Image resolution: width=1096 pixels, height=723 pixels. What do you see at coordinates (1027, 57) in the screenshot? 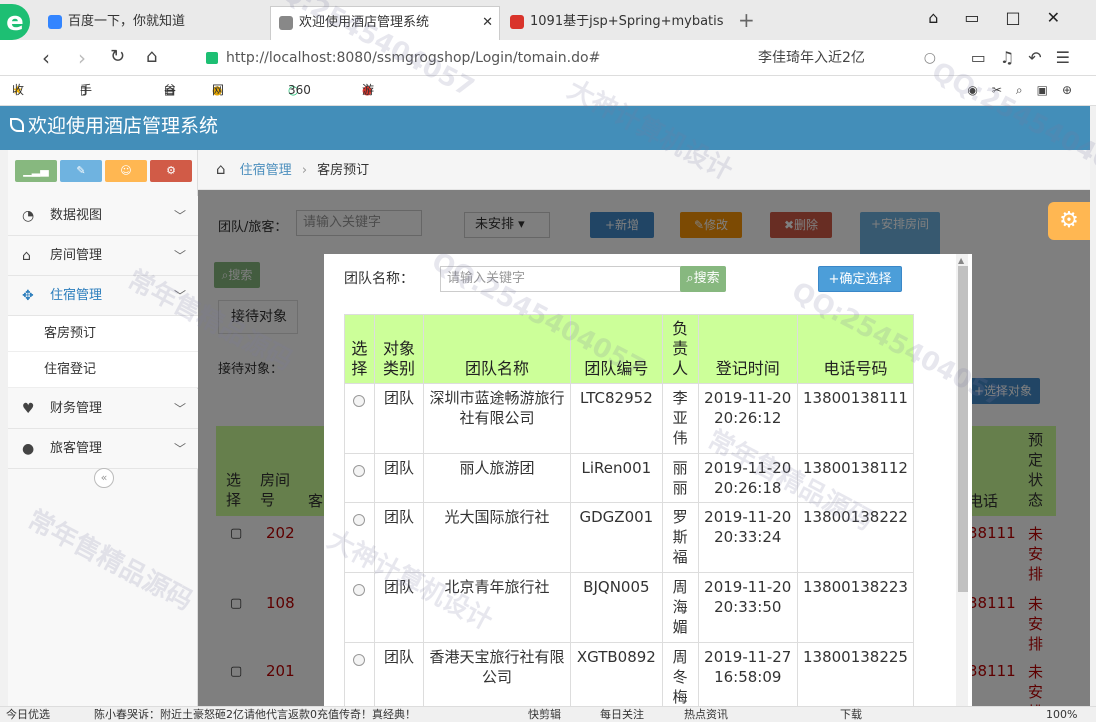
I see `browser-toolbar-icons: ▭♫↶☰` at bounding box center [1027, 57].